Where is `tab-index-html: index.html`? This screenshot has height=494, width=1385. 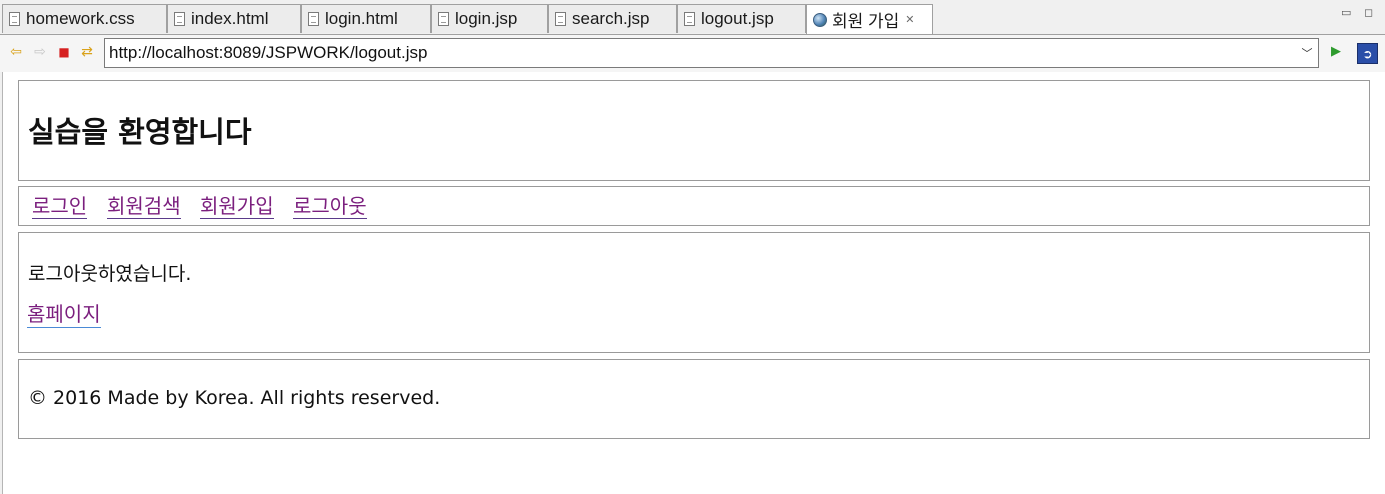 tab-index-html: index.html is located at coordinates (234, 18).